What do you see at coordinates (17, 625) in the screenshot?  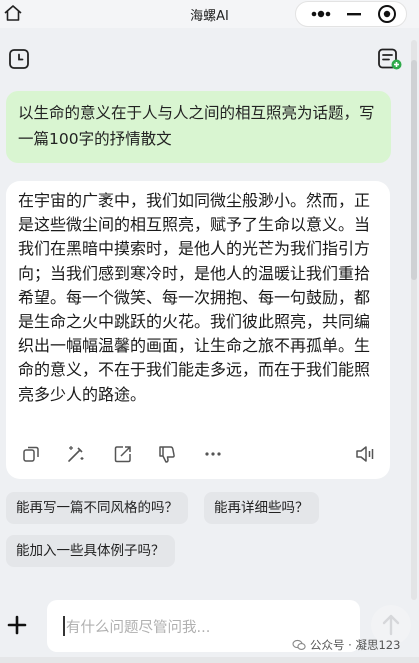 I see `plus-icon` at bounding box center [17, 625].